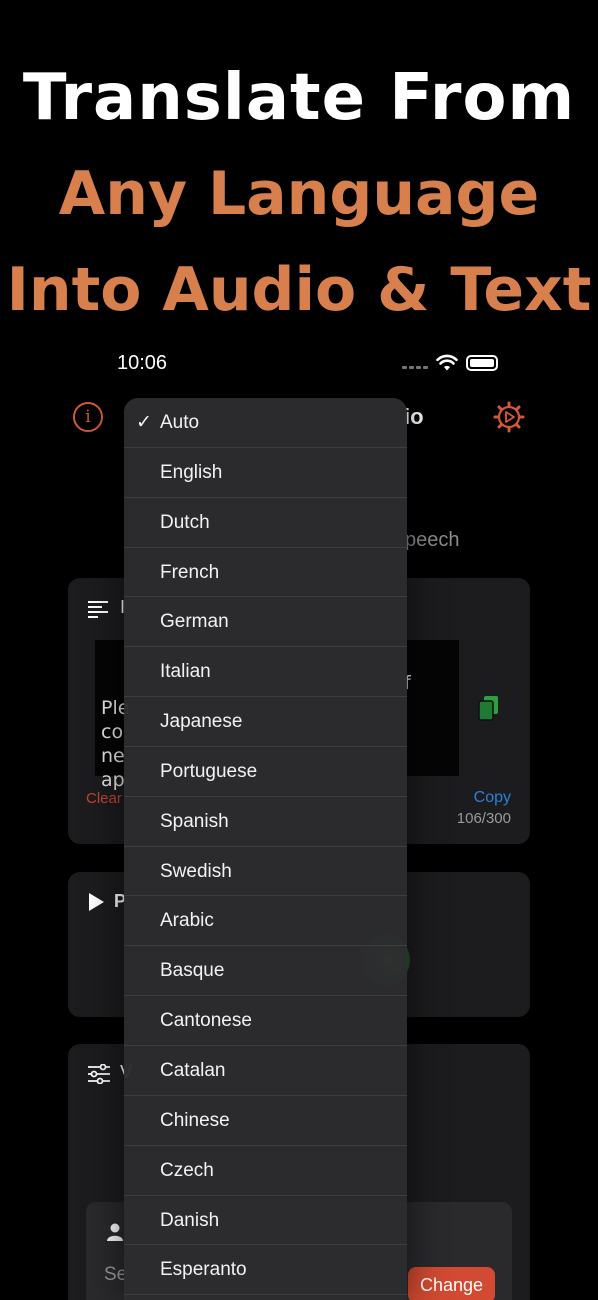  Describe the element at coordinates (299, 290) in the screenshot. I see `promo-line-3: Into Audio & Text` at that location.